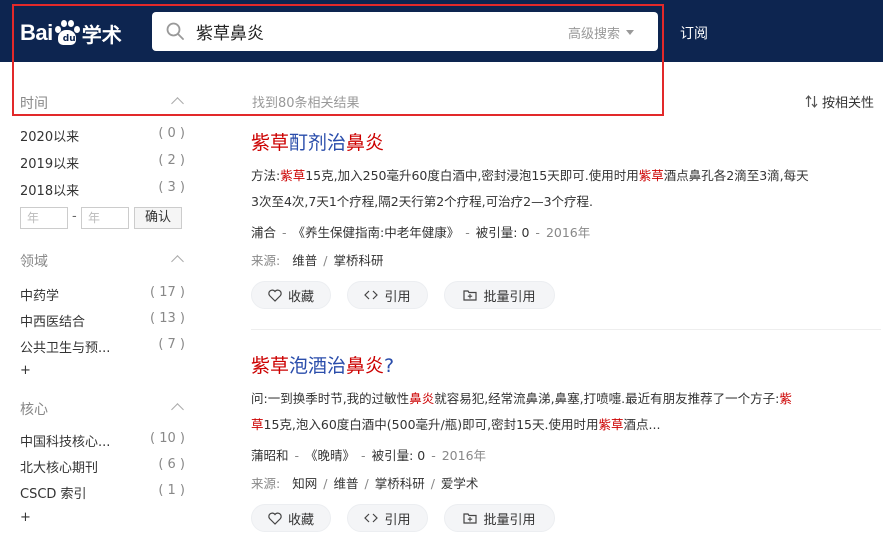  What do you see at coordinates (263, 232) in the screenshot?
I see `author-link: 浦合` at bounding box center [263, 232].